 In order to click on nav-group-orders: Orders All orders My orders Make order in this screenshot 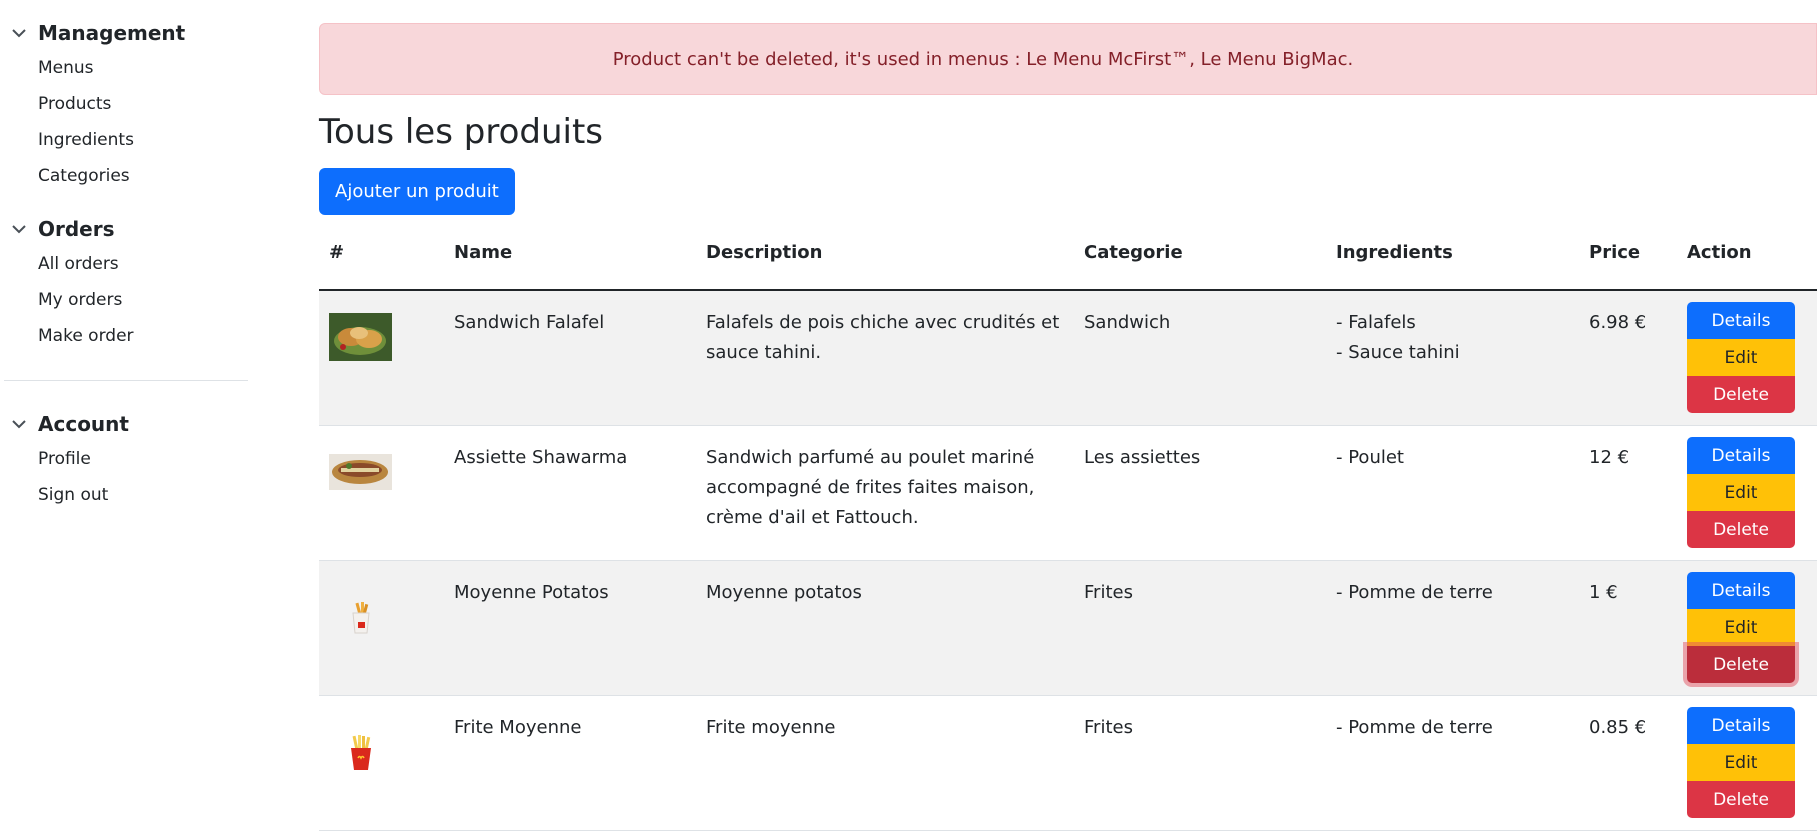, I will do `click(125, 283)`.